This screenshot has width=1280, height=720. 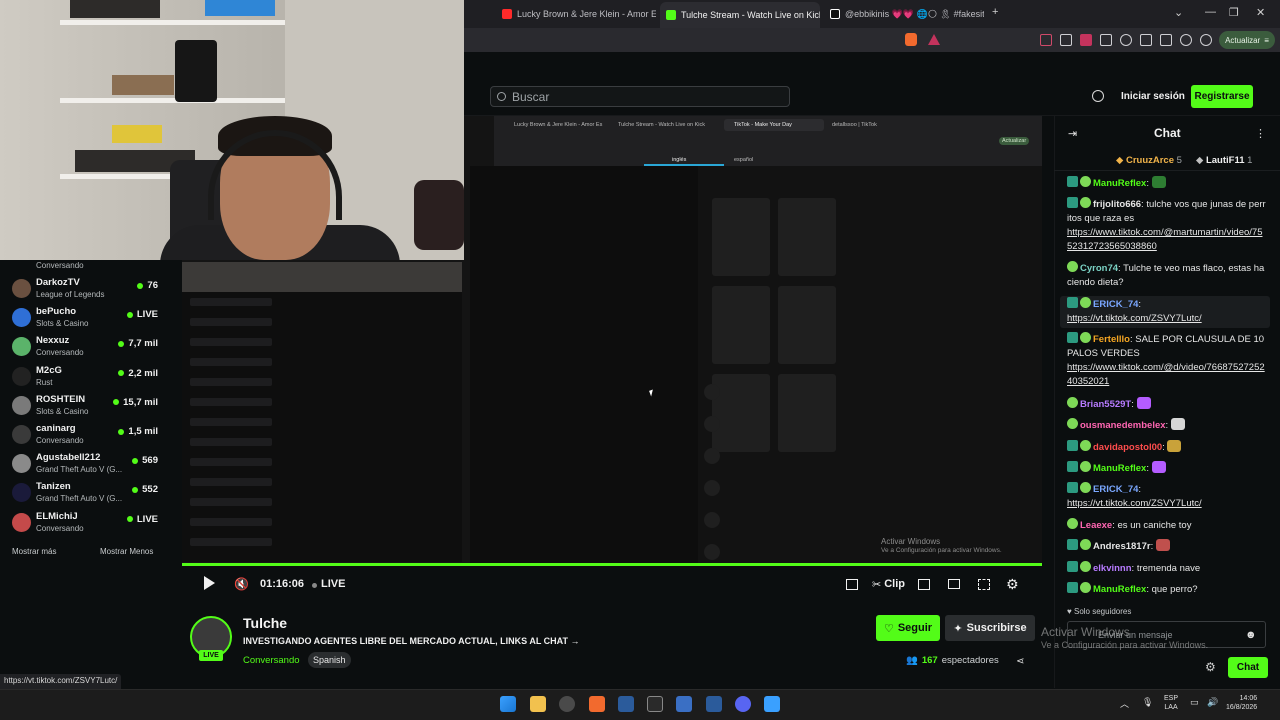 What do you see at coordinates (954, 584) in the screenshot?
I see `chat-overlay-icon` at bounding box center [954, 584].